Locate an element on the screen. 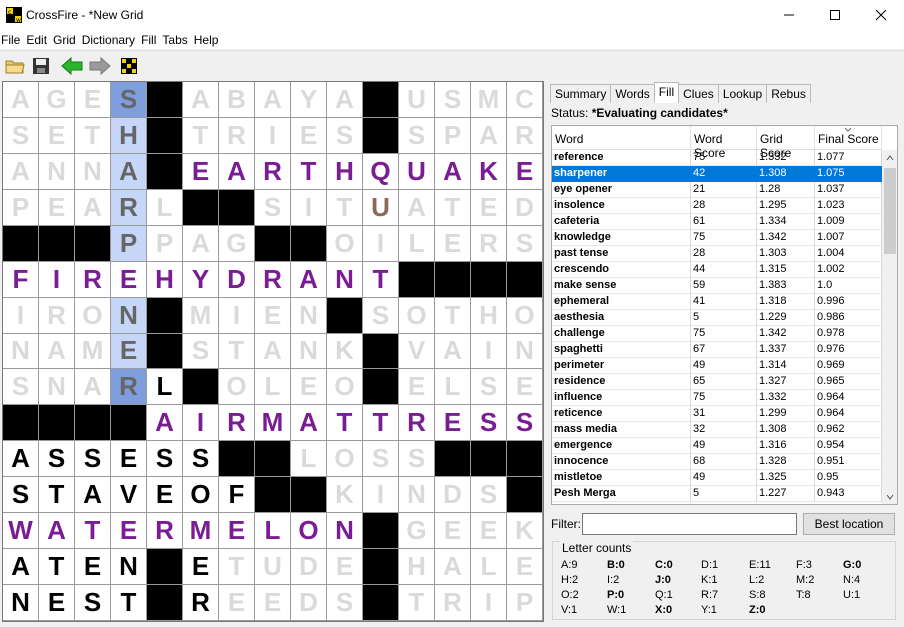  candidate-row: Pesh Merga 5 1.227 0.943 is located at coordinates (717, 494).